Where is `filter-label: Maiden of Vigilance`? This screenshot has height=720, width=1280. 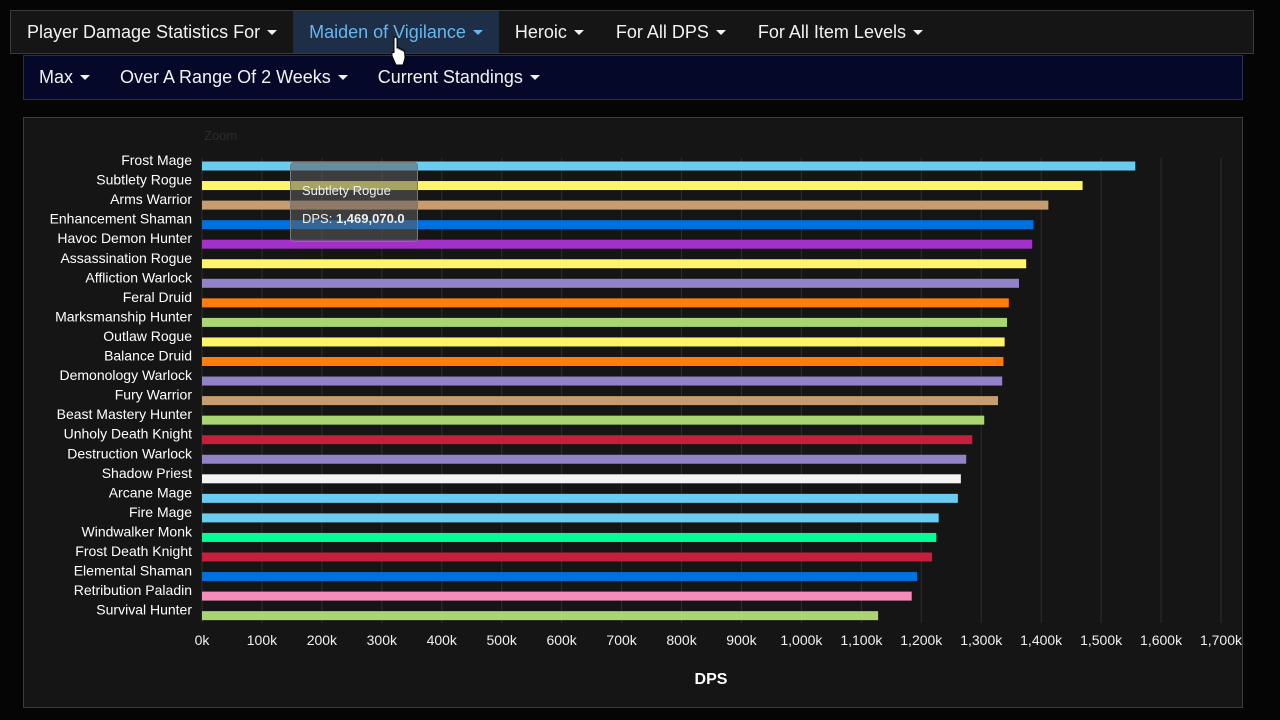 filter-label: Maiden of Vigilance is located at coordinates (387, 31).